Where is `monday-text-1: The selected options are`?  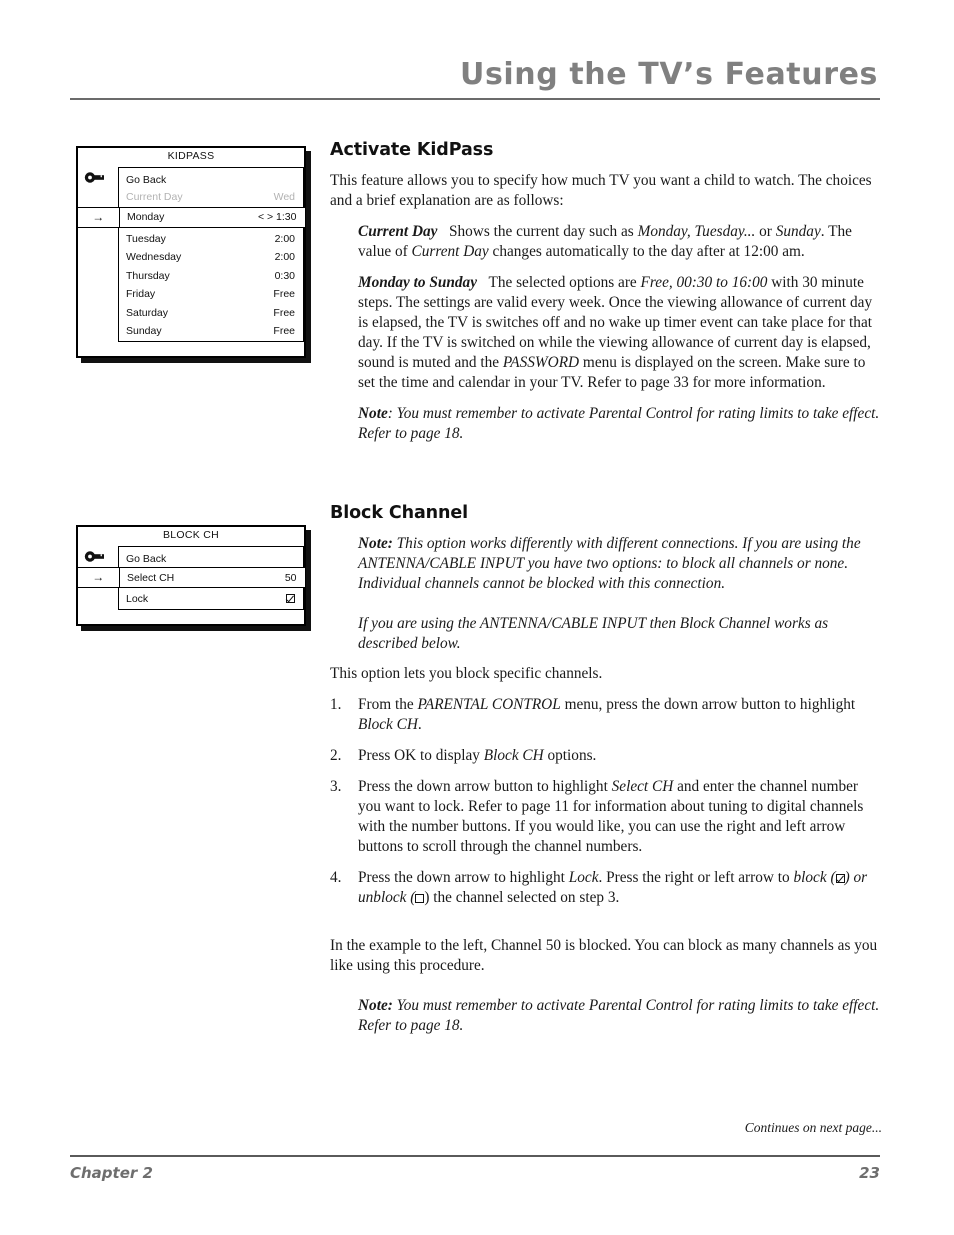
monday-text-1: The selected options are is located at coordinates (564, 282).